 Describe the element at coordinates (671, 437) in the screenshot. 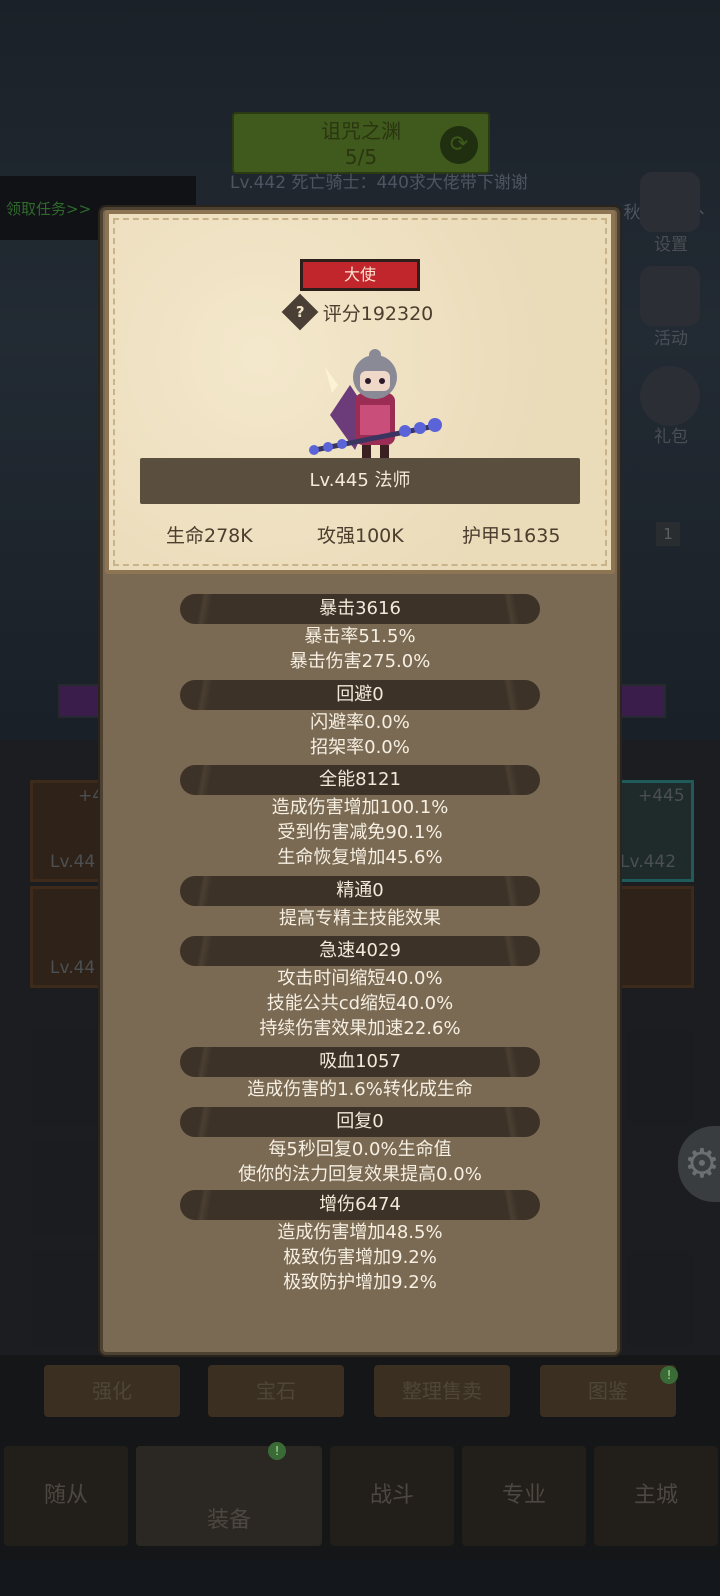

I see `gift-label: 礼包` at that location.